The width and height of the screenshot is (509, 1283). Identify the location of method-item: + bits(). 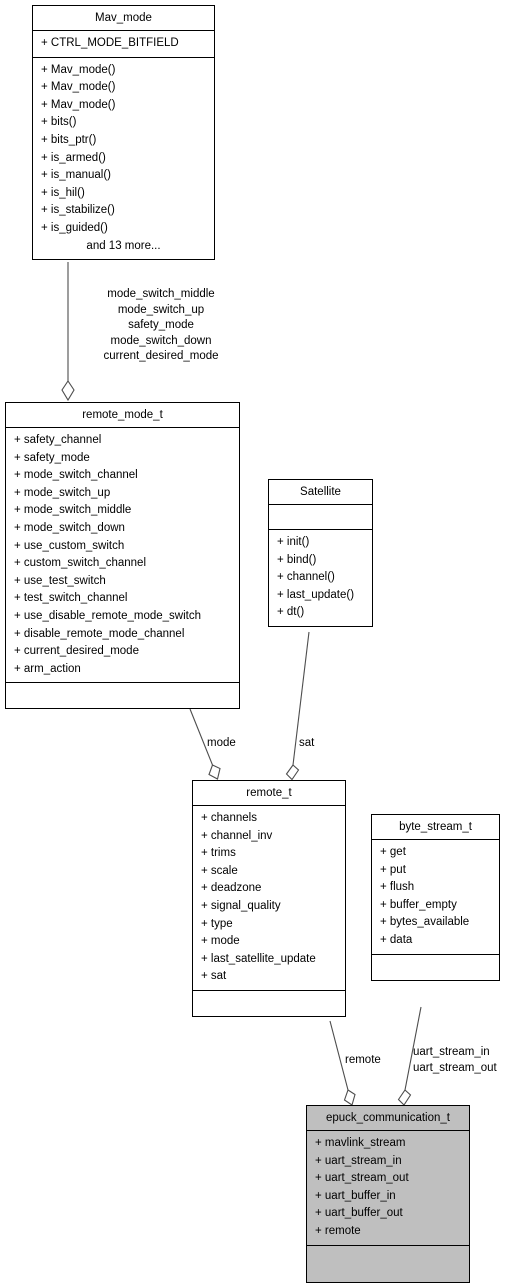
(59, 122).